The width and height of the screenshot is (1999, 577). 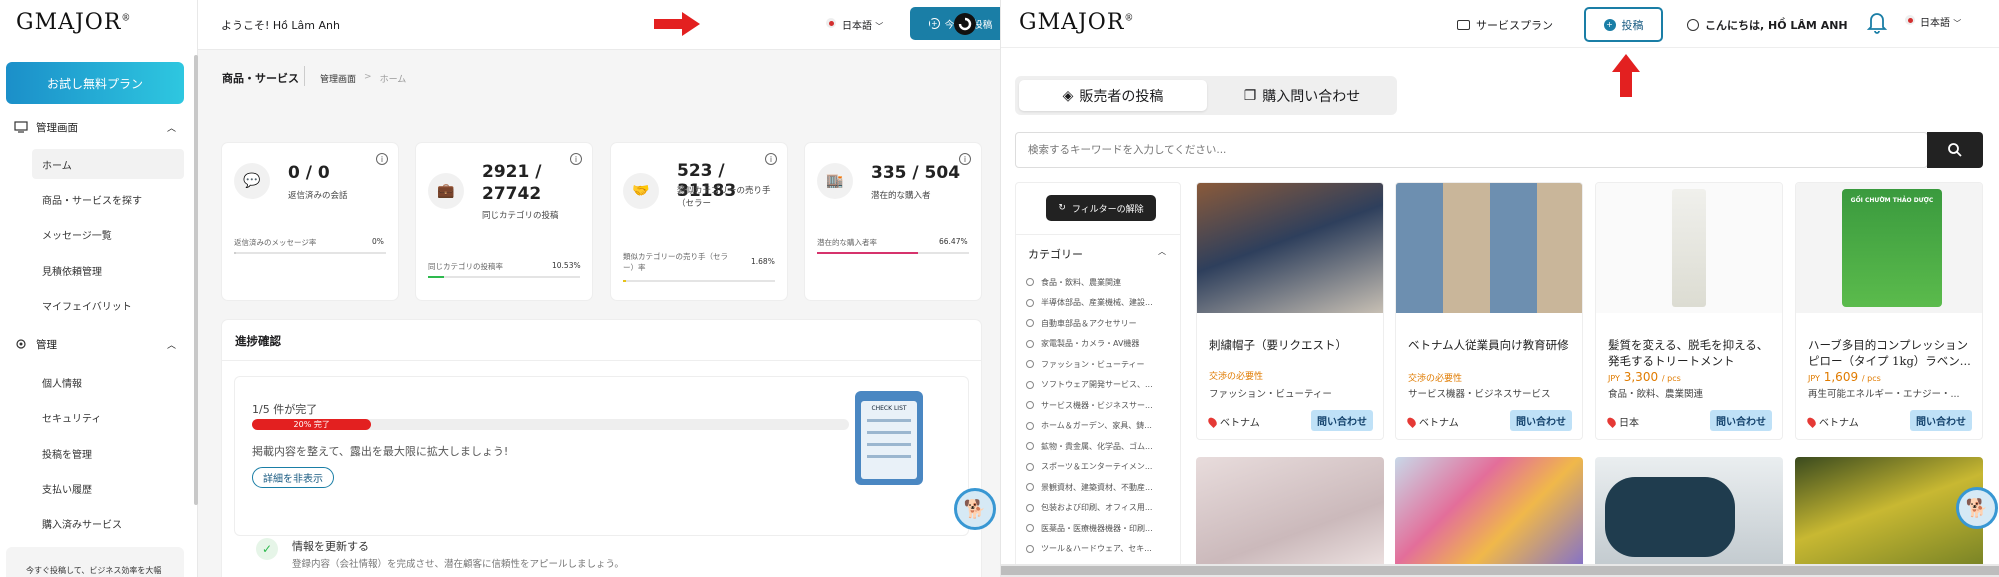 What do you see at coordinates (1955, 150) in the screenshot?
I see `search-button` at bounding box center [1955, 150].